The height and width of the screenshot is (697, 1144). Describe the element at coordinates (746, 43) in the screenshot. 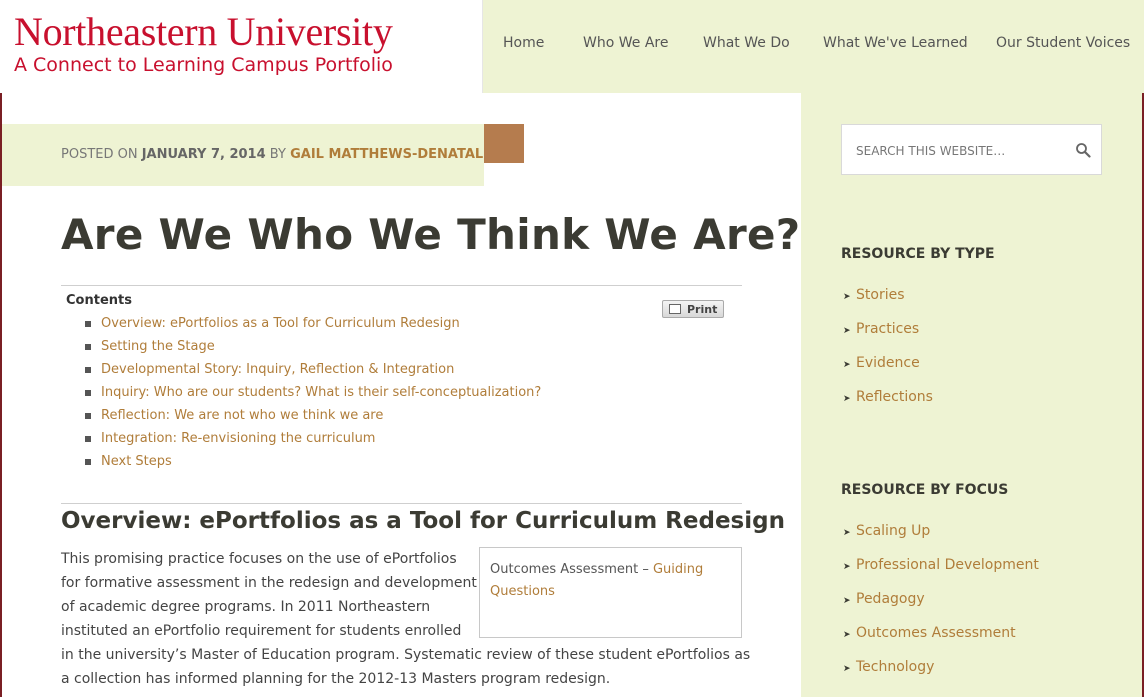

I see `nav-what-we-do: What We Do` at that location.